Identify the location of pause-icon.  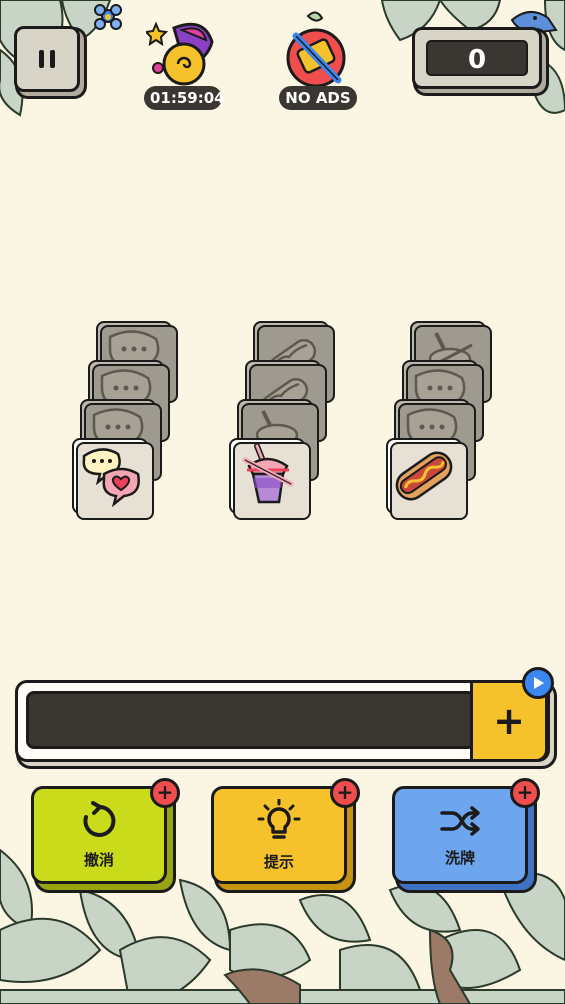
(41, 59).